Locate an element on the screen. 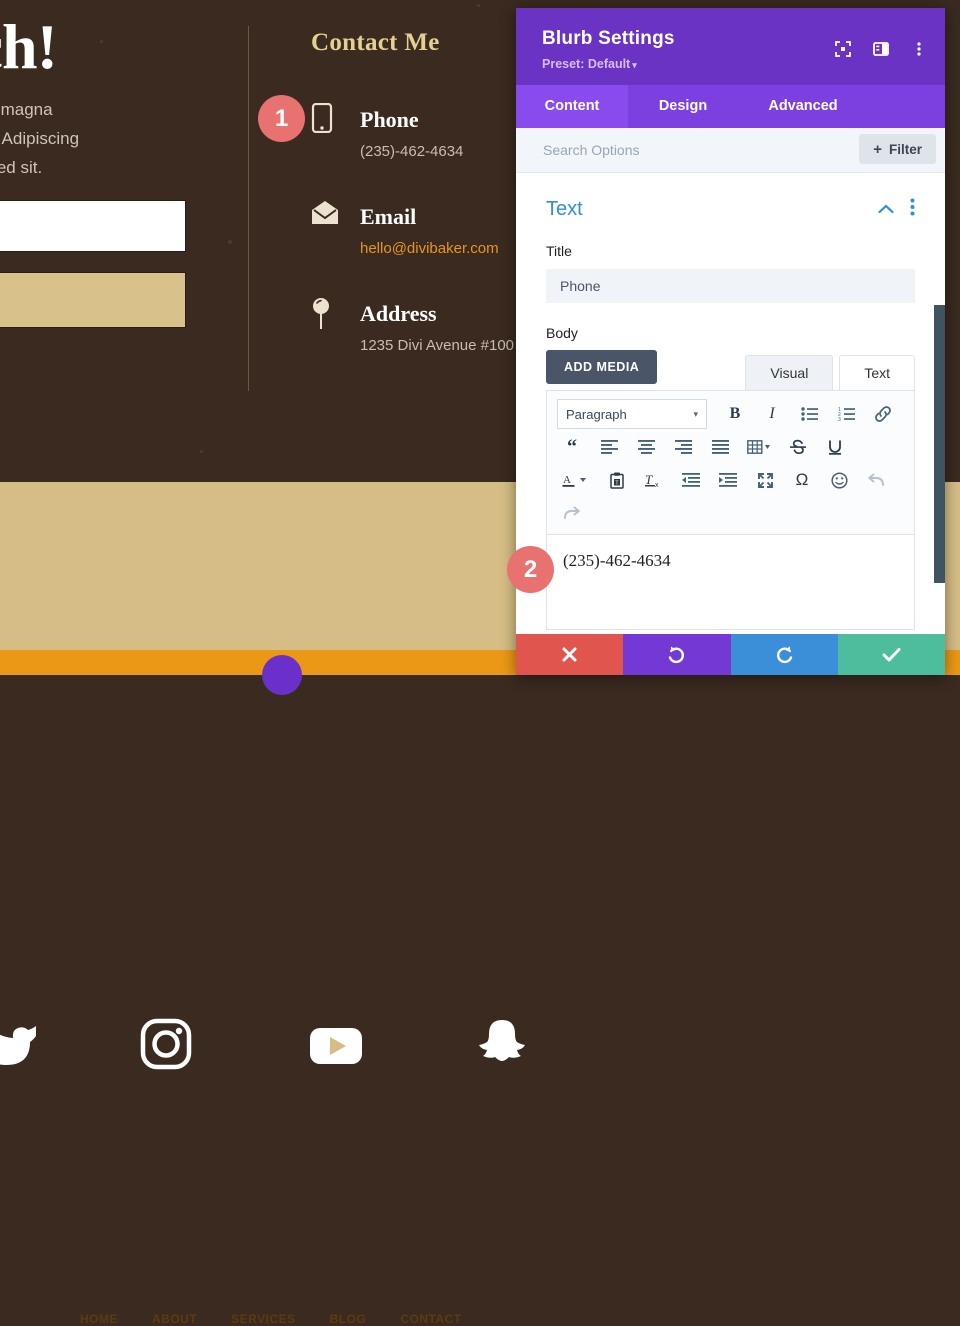  modal-tab-bar: Content Design Advanced is located at coordinates (730, 106).